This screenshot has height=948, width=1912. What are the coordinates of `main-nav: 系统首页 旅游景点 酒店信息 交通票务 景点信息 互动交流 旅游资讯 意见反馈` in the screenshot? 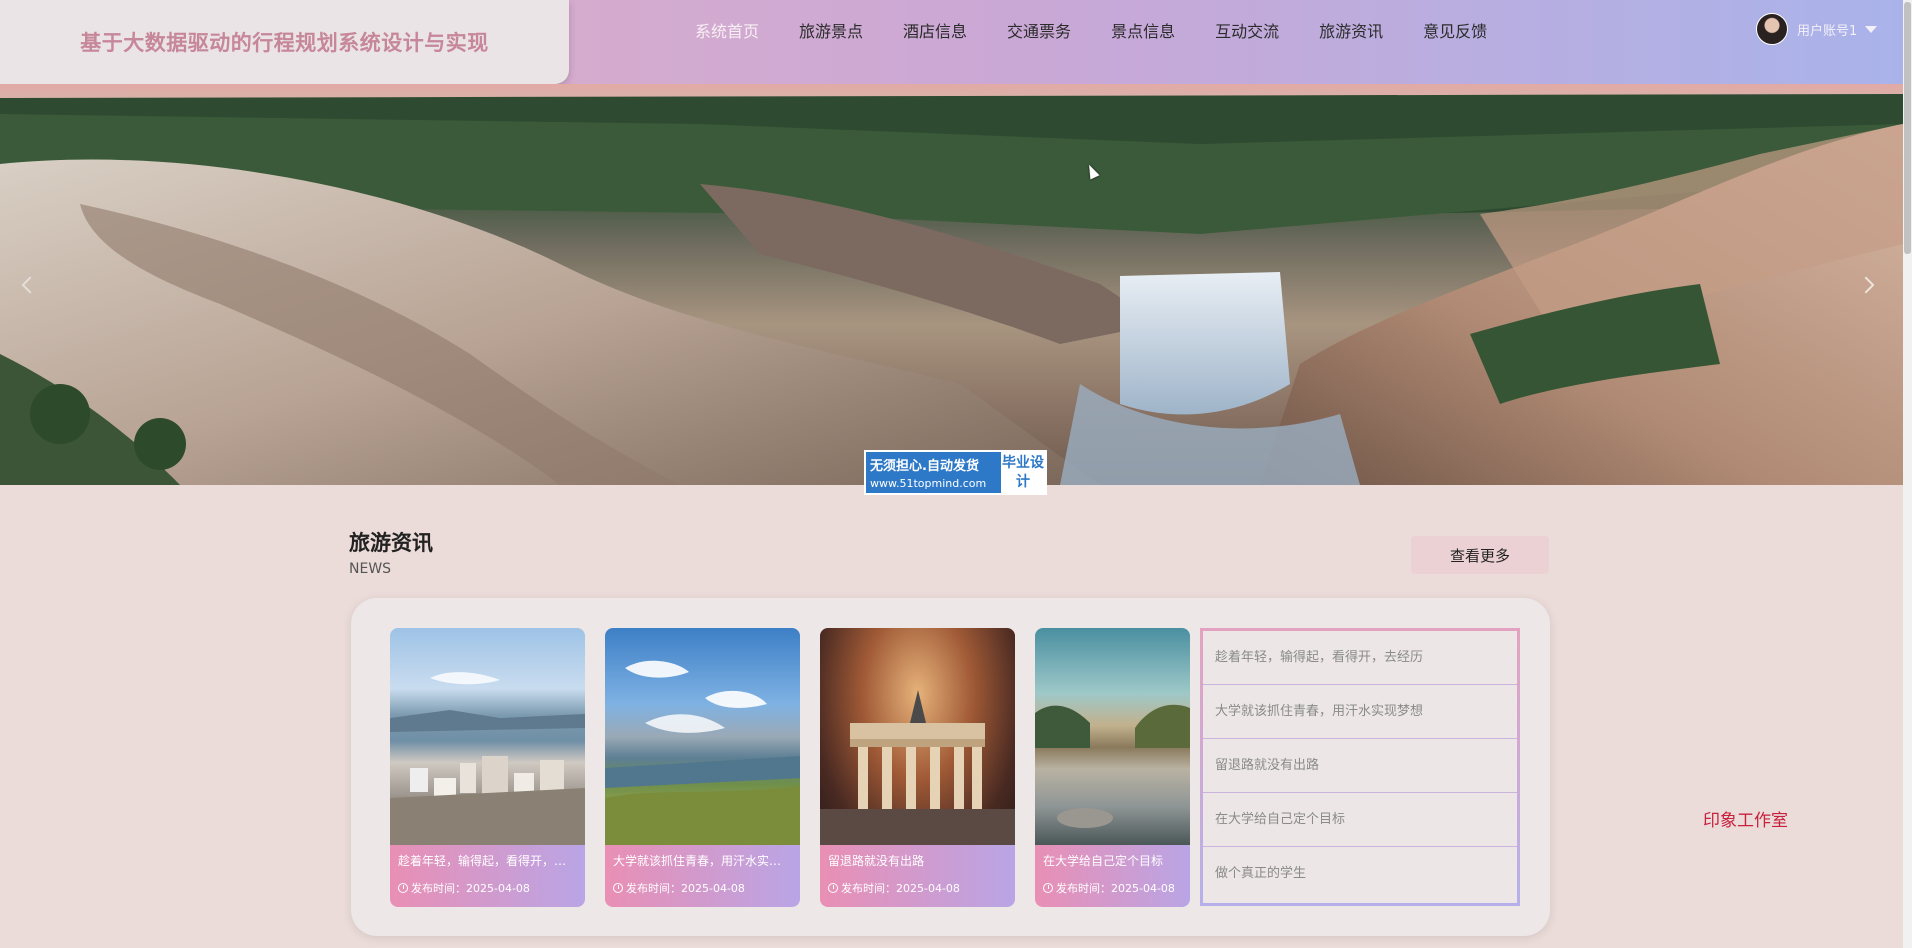 It's located at (1111, 32).